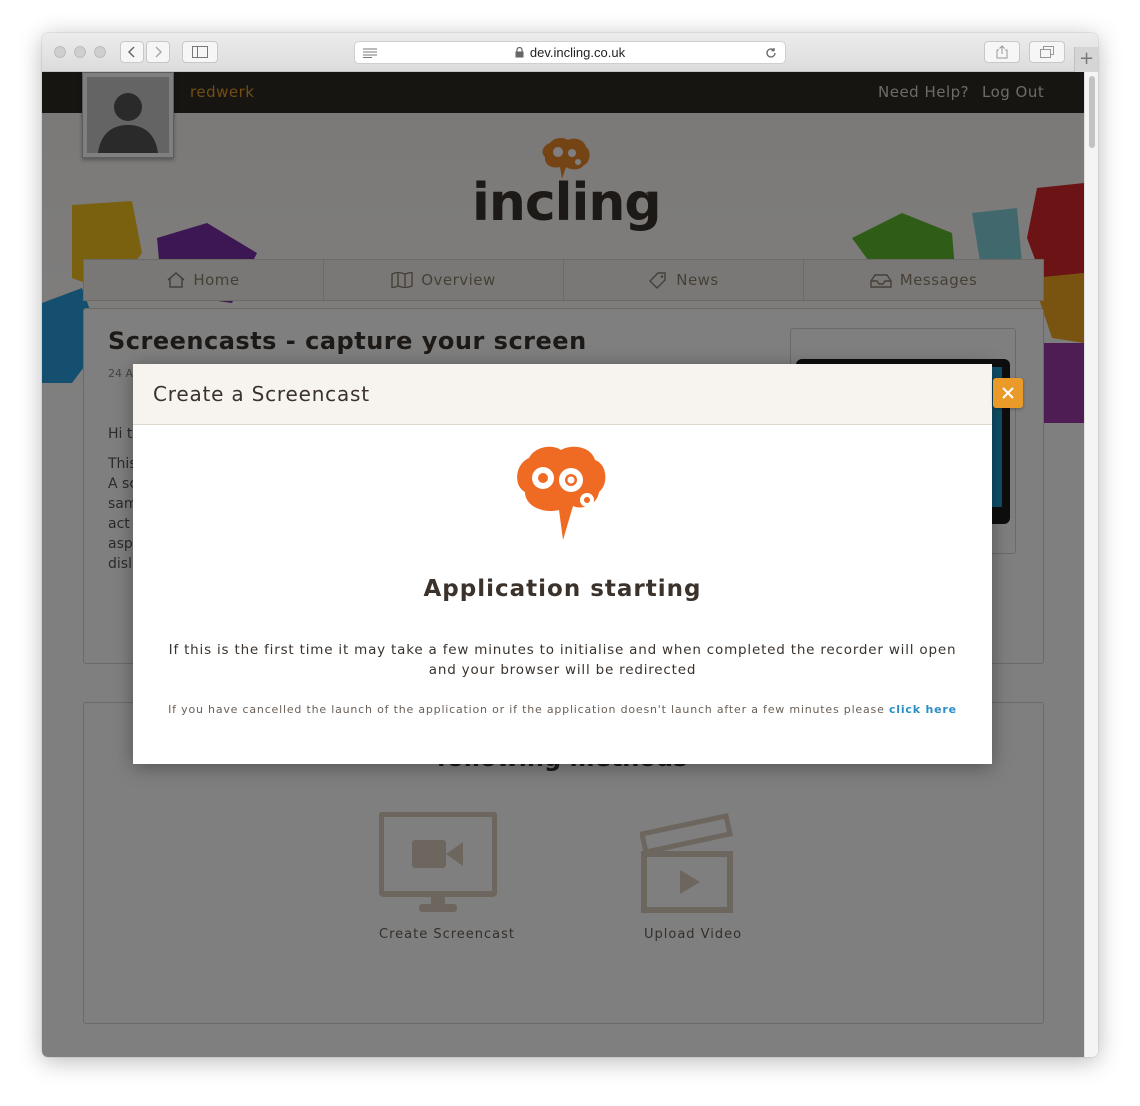 The image size is (1140, 1106). What do you see at coordinates (562, 394) in the screenshot?
I see `modal-header: Create a Screencast` at bounding box center [562, 394].